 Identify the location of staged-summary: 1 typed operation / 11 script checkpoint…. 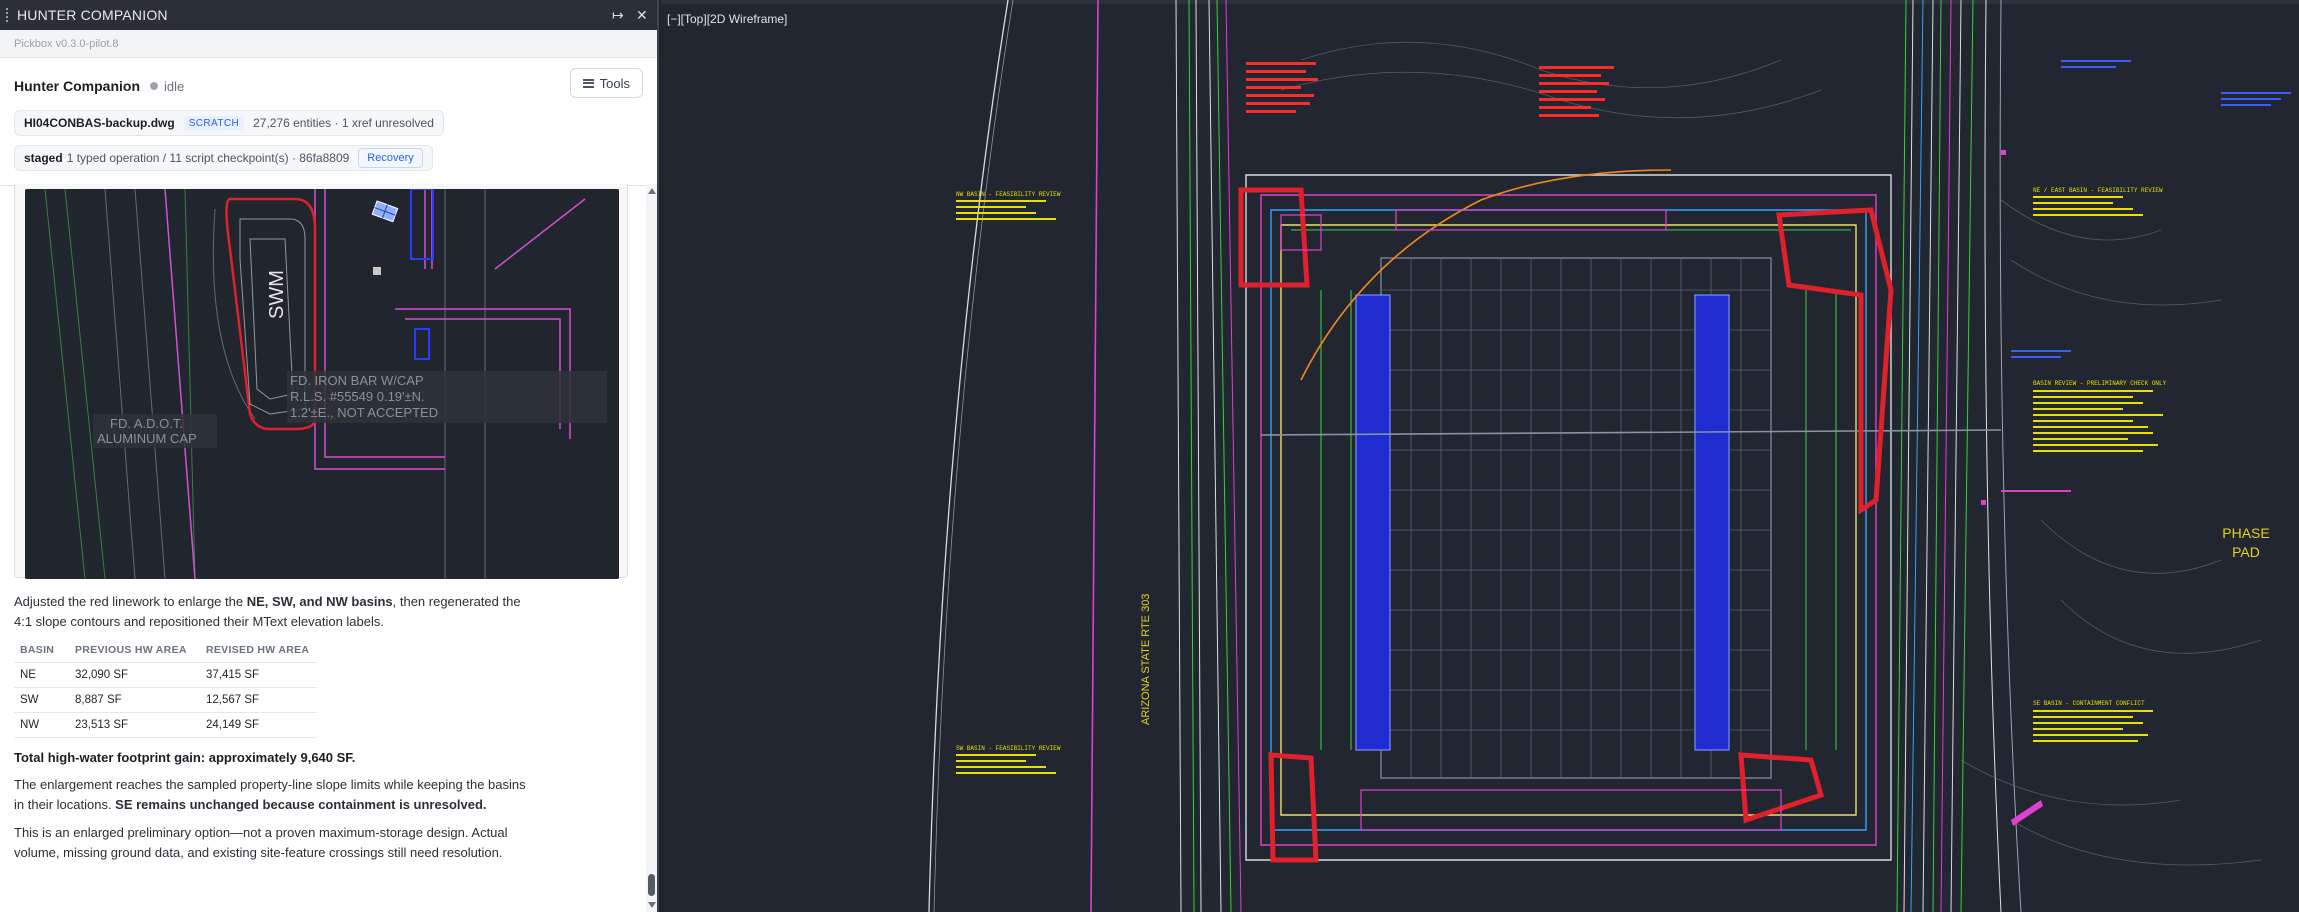
(208, 158).